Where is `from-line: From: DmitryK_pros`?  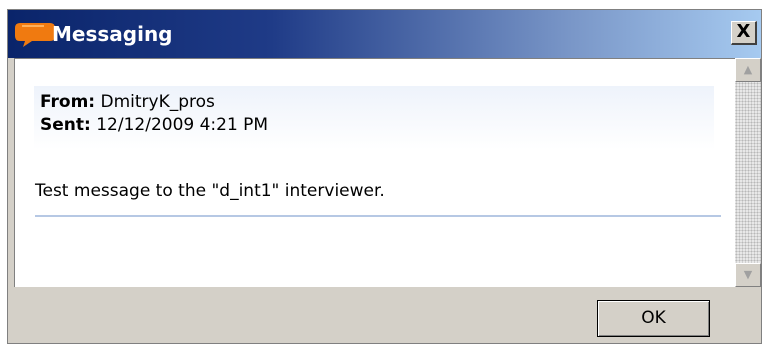
from-line: From: DmitryK_pros is located at coordinates (127, 102).